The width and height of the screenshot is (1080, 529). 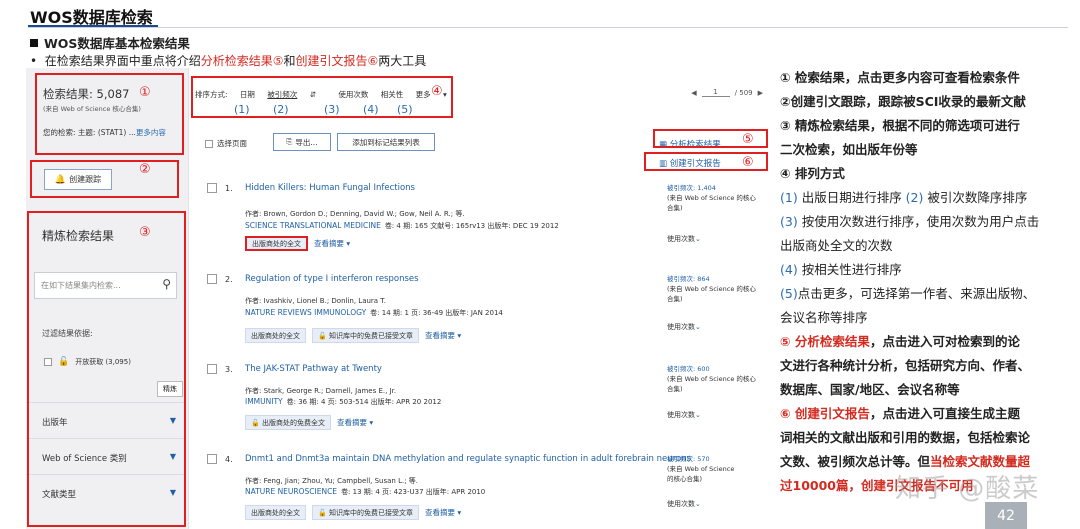 I want to click on note-4-line2: (3) 按使用次数进行排序，使用次数为用户点击, so click(x=925, y=222).